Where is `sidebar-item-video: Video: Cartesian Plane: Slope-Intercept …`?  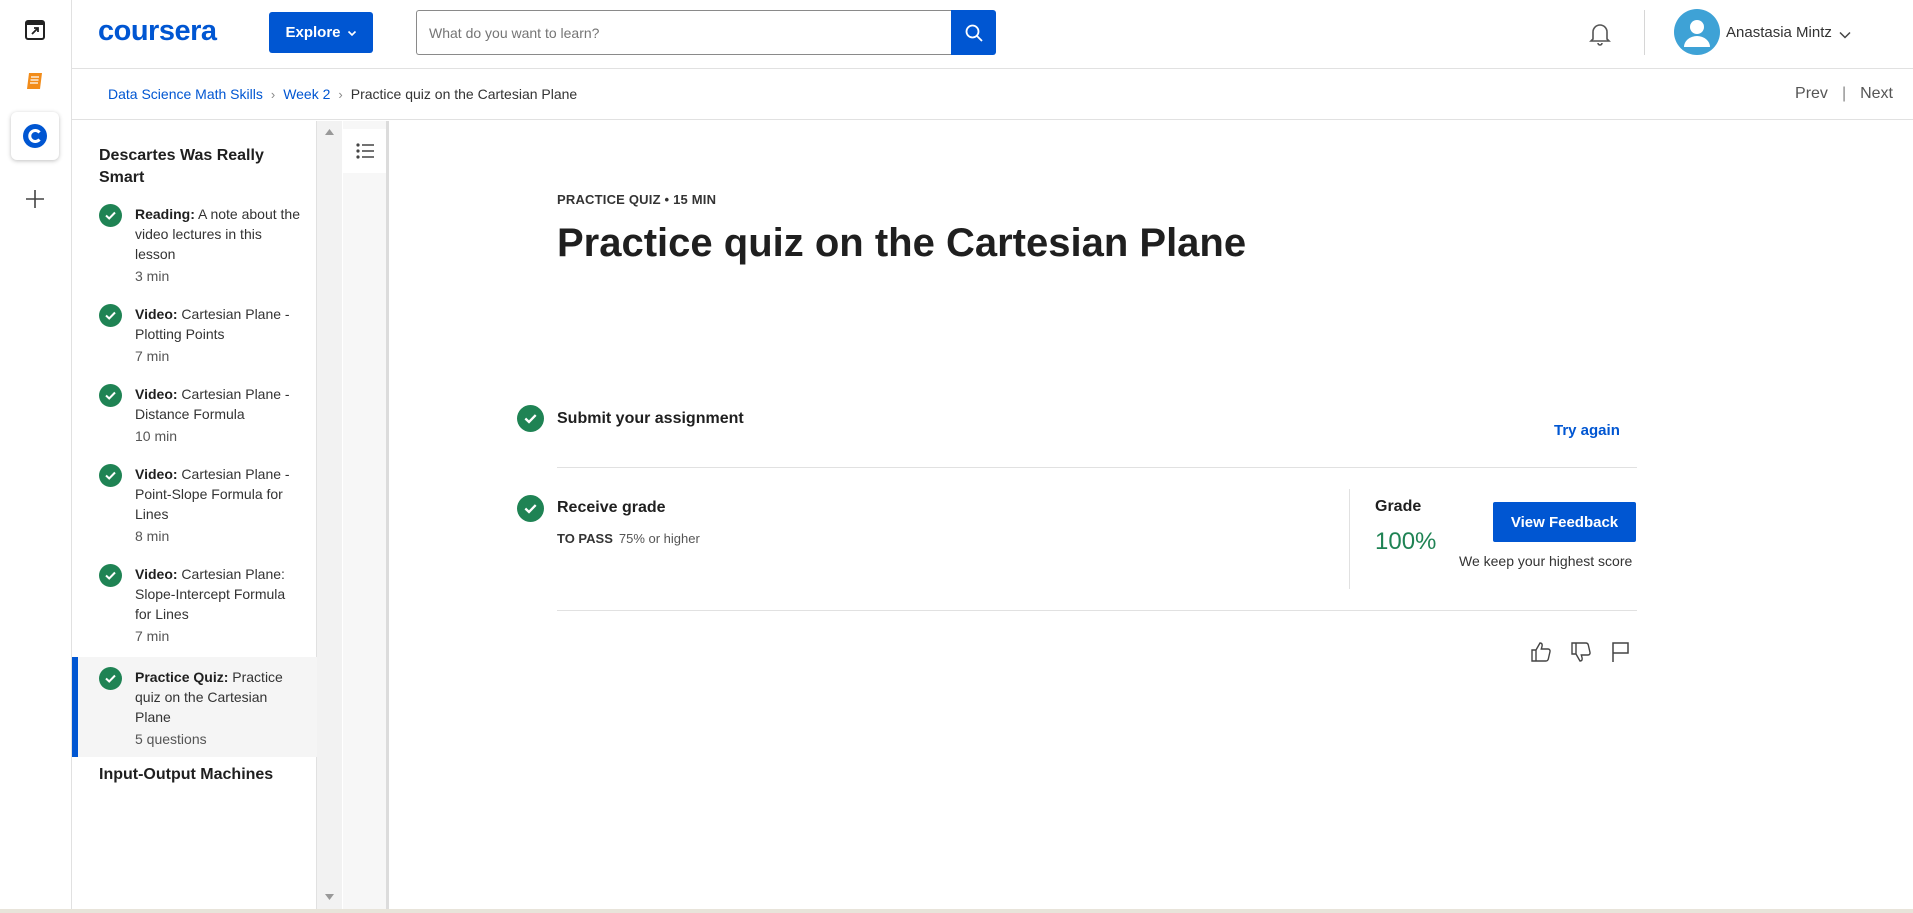 sidebar-item-video: Video: Cartesian Plane: Slope-Intercept … is located at coordinates (194, 604).